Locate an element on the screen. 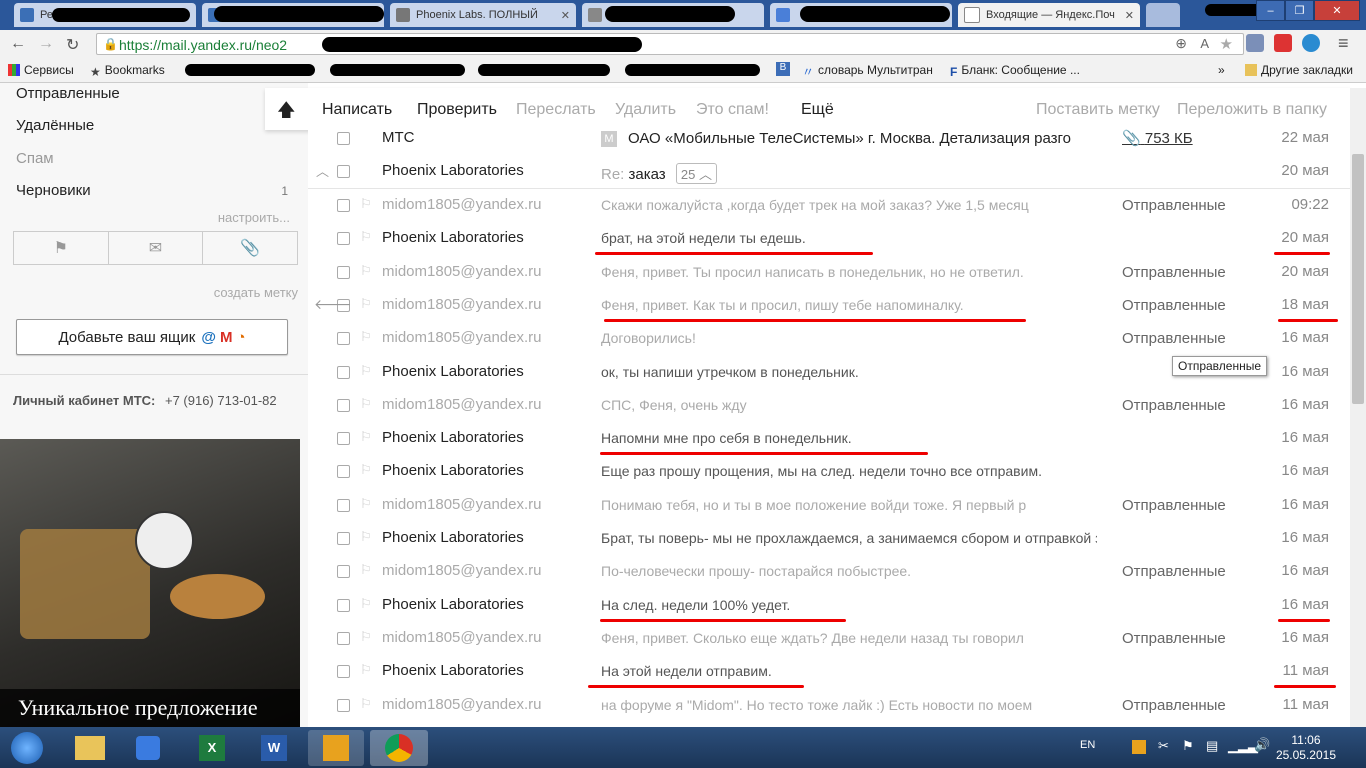 Image resolution: width=1366 pixels, height=768 pixels. folder-drafts: Черновики 1 is located at coordinates (152, 190).